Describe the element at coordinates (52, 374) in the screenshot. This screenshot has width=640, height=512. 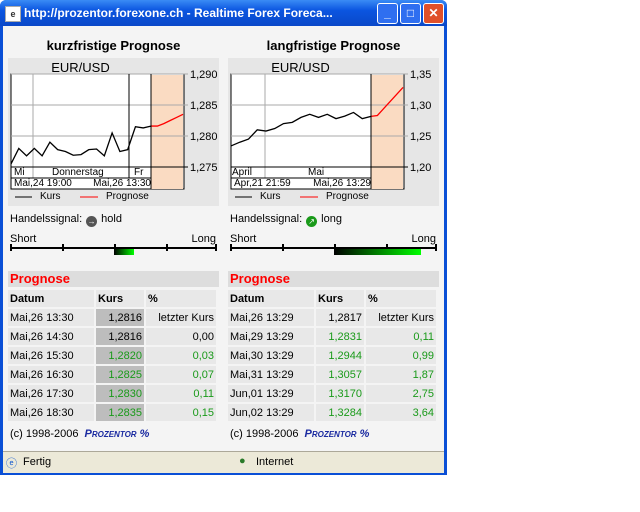
I see `date-cell: Mai,26 16:30` at that location.